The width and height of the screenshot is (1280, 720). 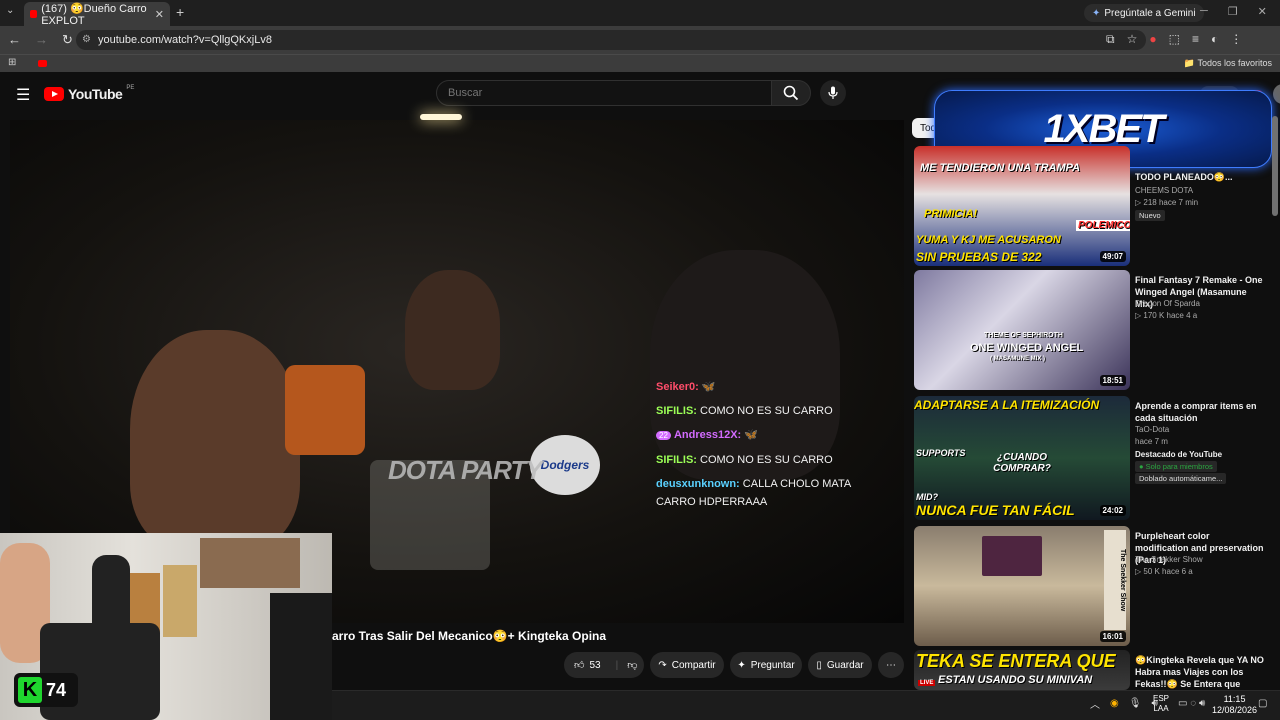 What do you see at coordinates (1195, 39) in the screenshot?
I see `media-icon: ≡` at bounding box center [1195, 39].